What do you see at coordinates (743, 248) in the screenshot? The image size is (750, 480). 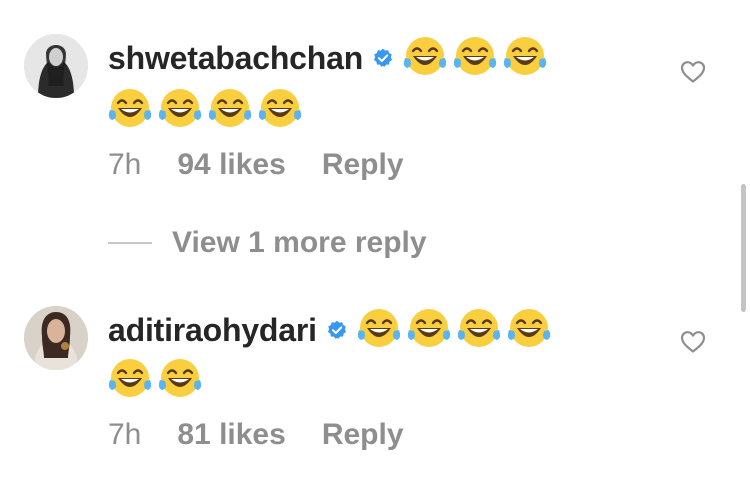 I see `scrollbar` at bounding box center [743, 248].